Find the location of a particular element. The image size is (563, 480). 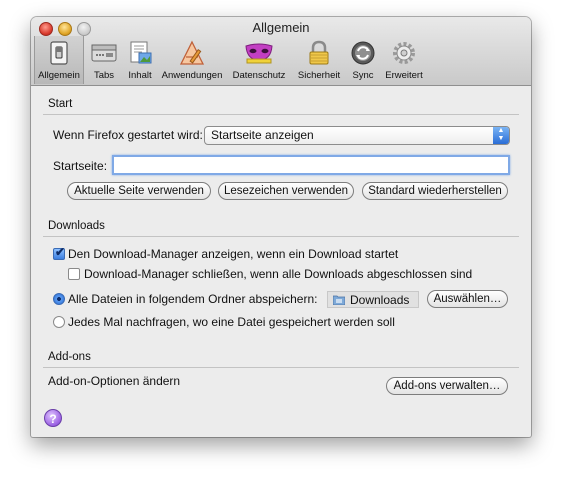

tab-inhalt: Inhalt is located at coordinates (140, 60).